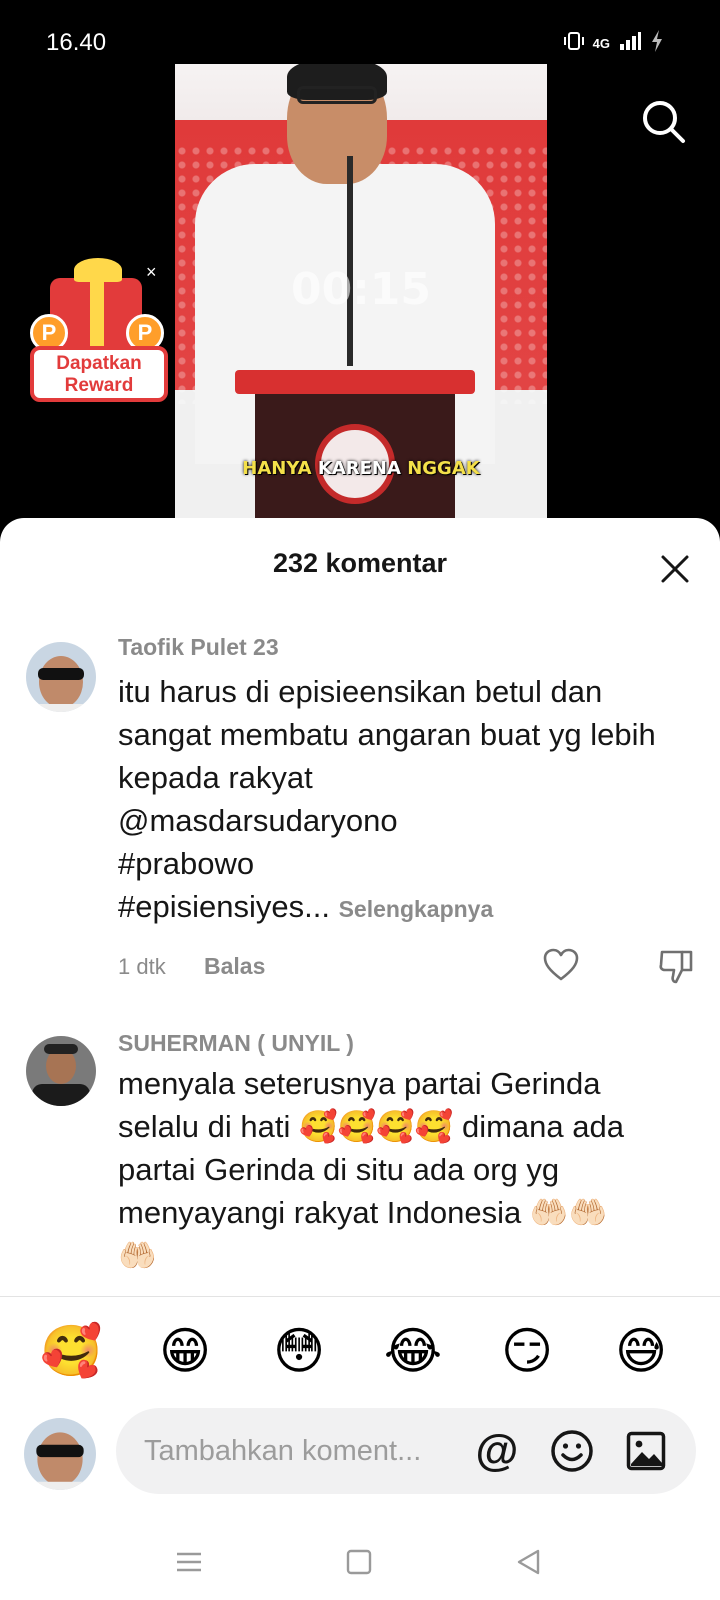 The image size is (720, 1600). Describe the element at coordinates (574, 43) in the screenshot. I see `vibrate-icon` at that location.